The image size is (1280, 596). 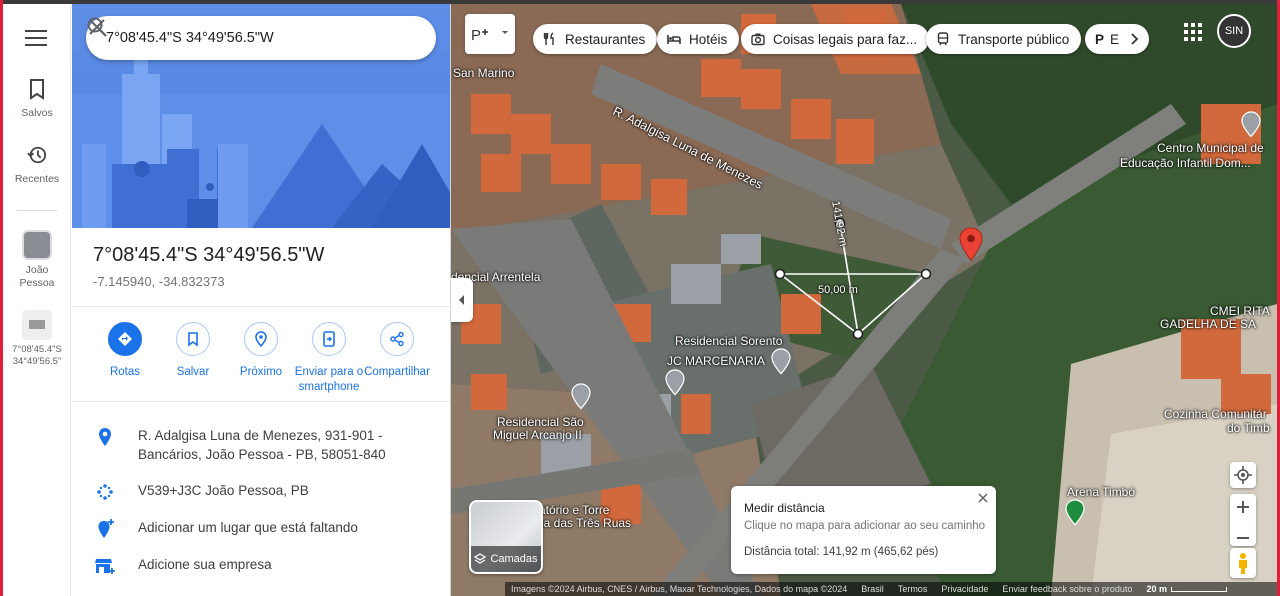 What do you see at coordinates (1100, 39) in the screenshot?
I see `parking-icon: P` at bounding box center [1100, 39].